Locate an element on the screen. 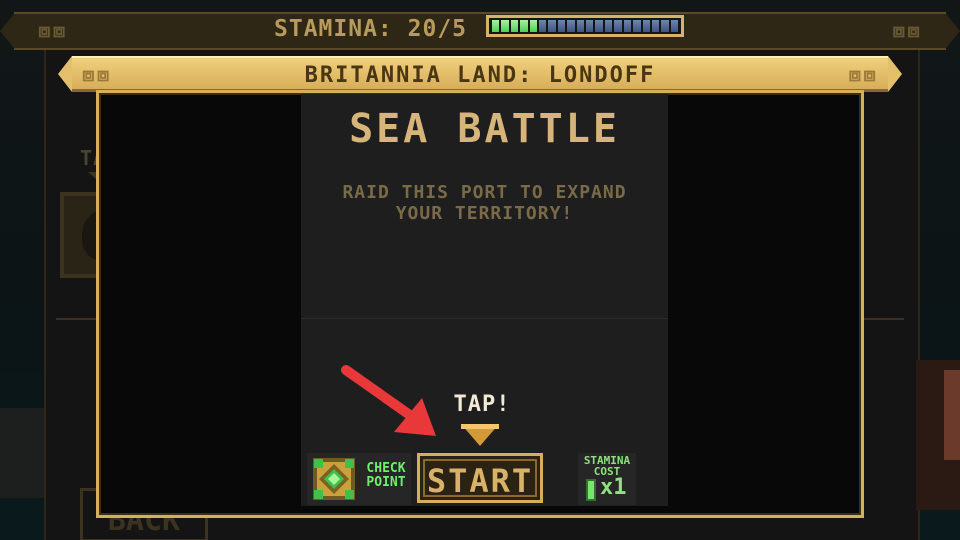 Image resolution: width=960 pixels, height=540 pixels. mission-description: RAID THIS PORT TO EXPAND YOUR TERRITORY! is located at coordinates (484, 203).